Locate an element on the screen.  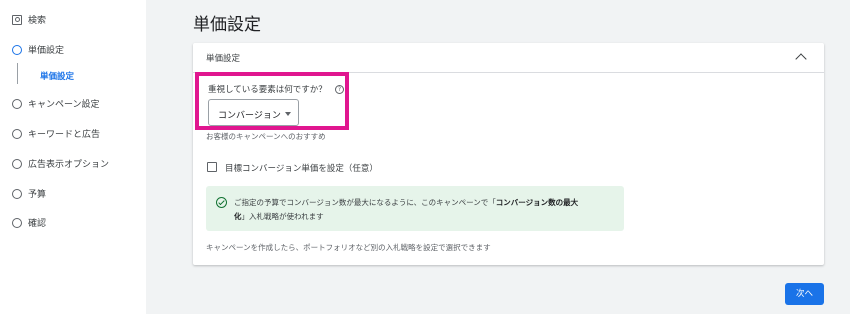
focus-question-label: 重視している要素は何ですか？ is located at coordinates (267, 90).